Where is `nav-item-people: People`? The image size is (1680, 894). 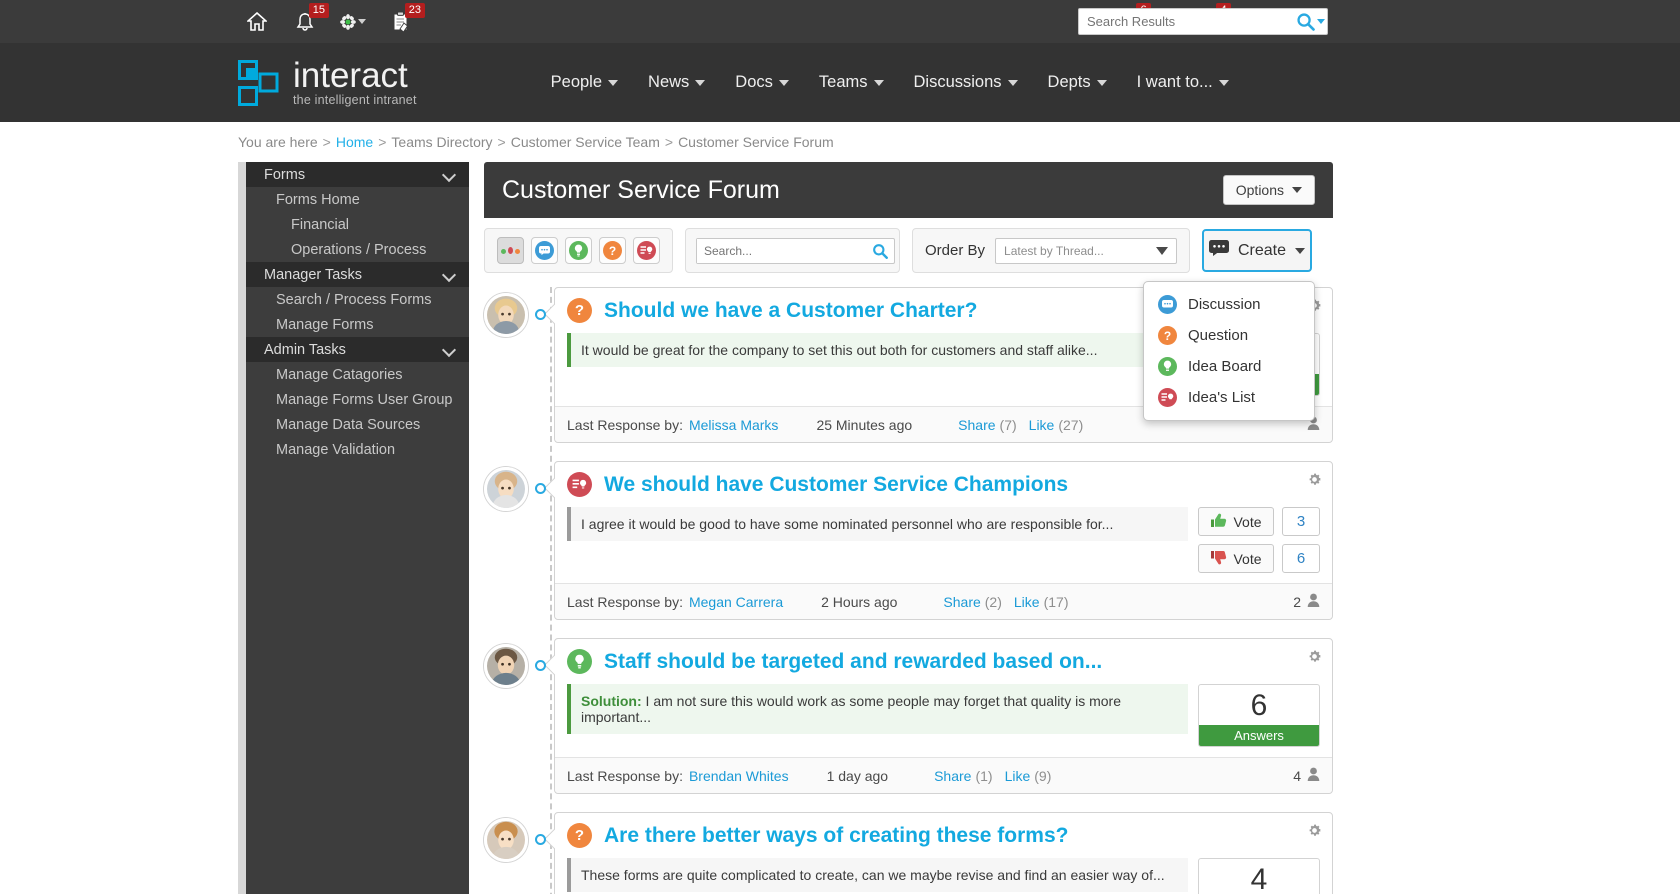
nav-item-people: People is located at coordinates (584, 82).